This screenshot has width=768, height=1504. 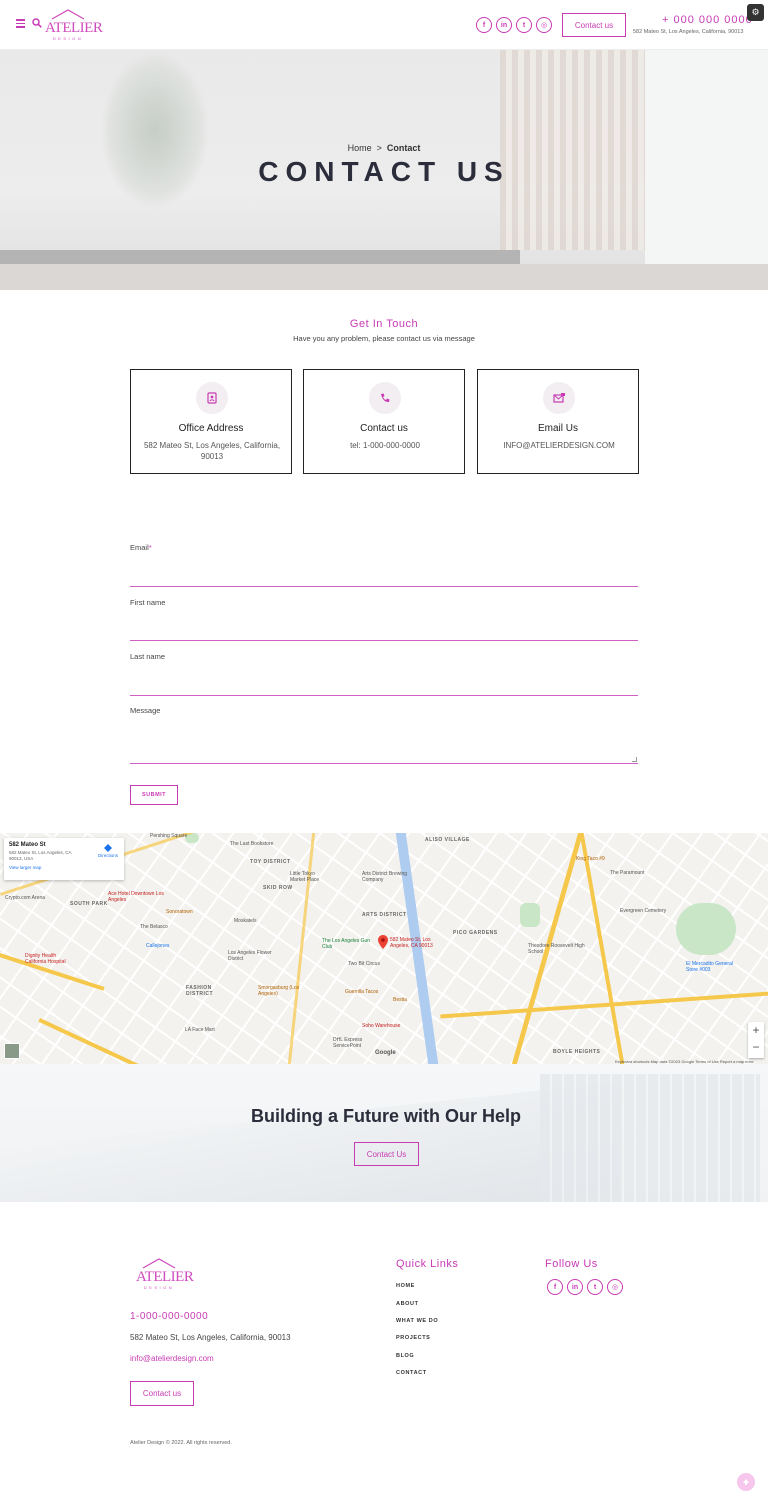 I want to click on section-title: Get In Touch, so click(x=384, y=324).